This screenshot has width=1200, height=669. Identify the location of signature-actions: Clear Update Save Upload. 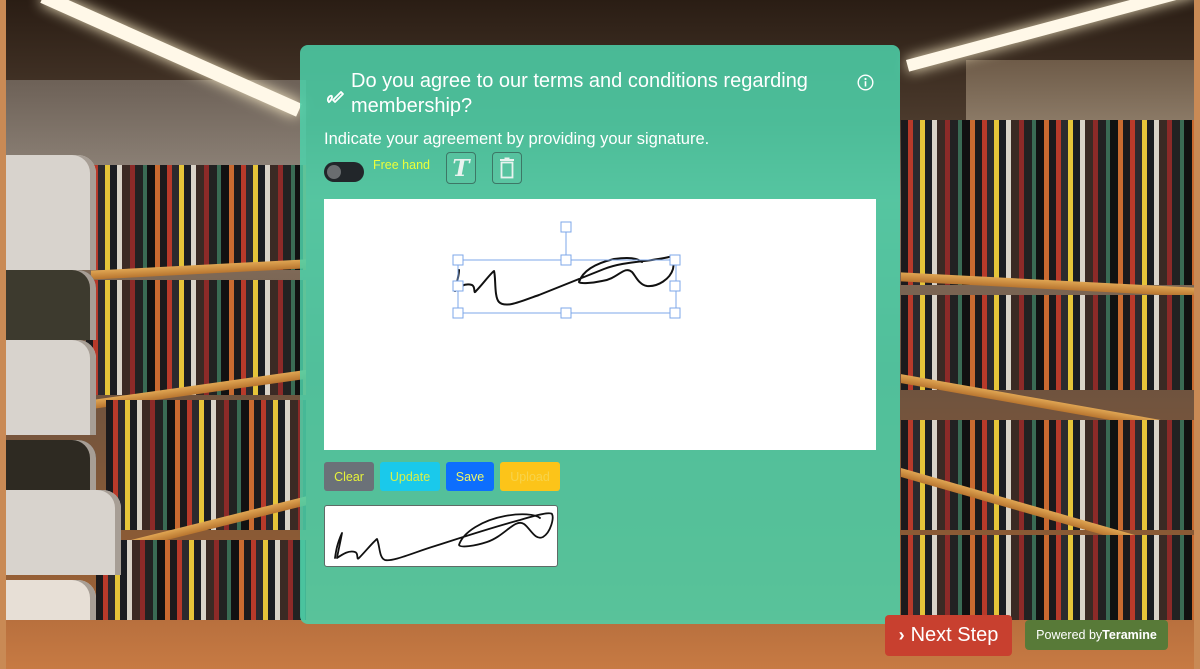
(442, 476).